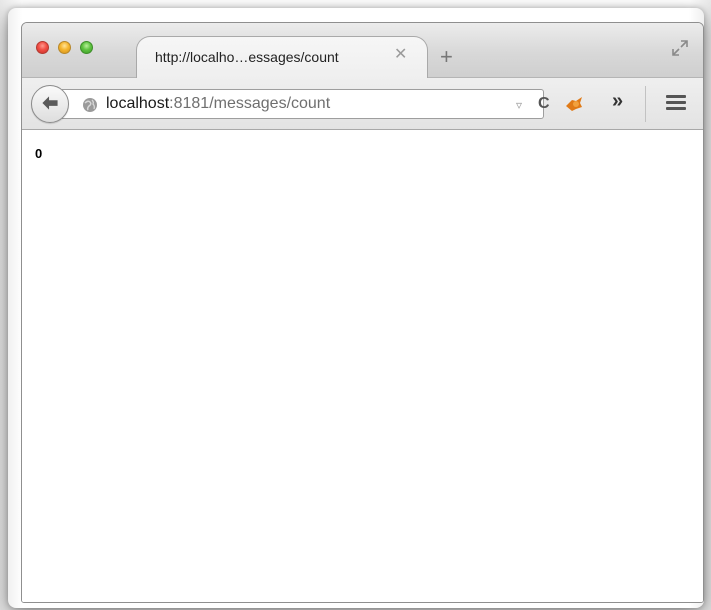  I want to click on url-bar: localhost:8181/messages/count ▿ C, so click(306, 104).